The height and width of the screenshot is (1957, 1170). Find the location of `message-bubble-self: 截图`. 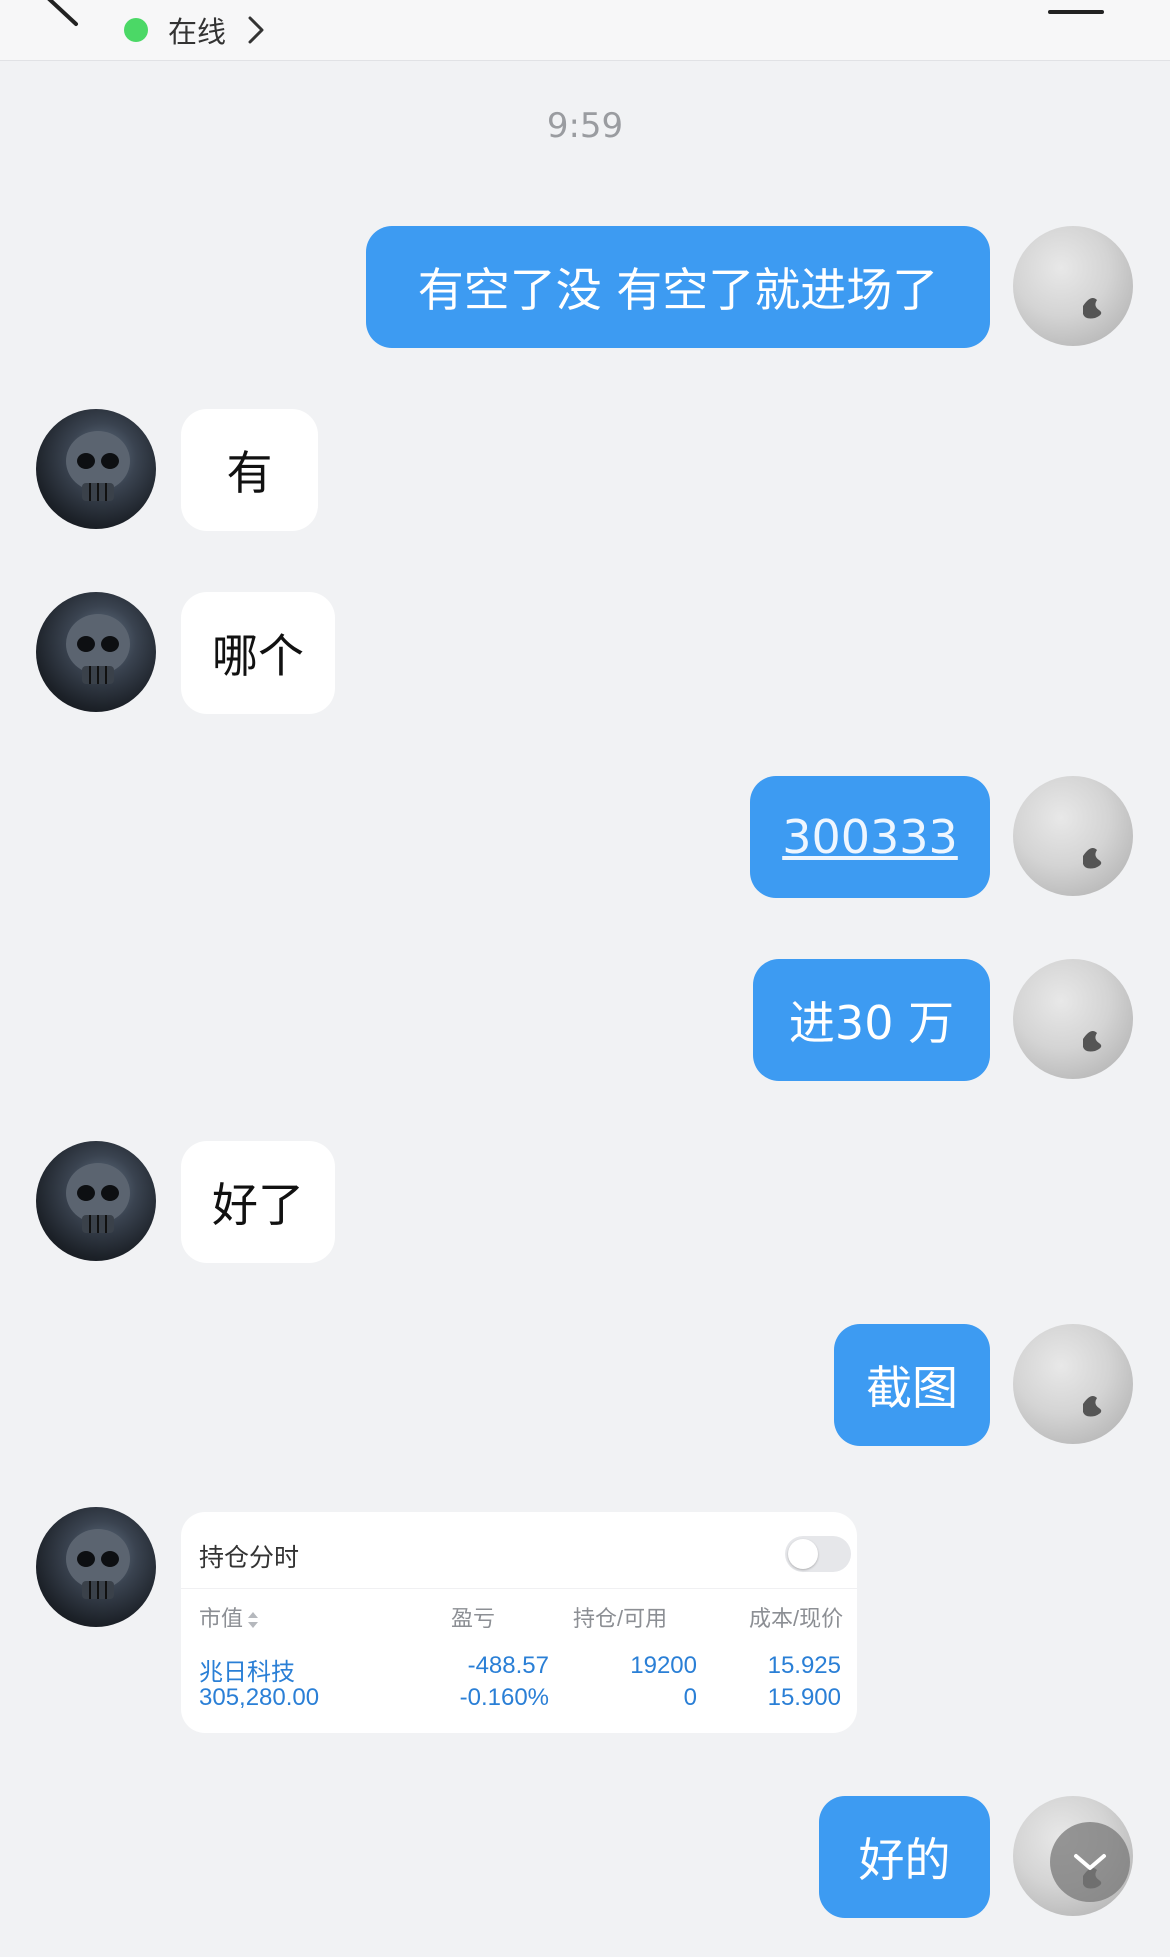

message-bubble-self: 截图 is located at coordinates (912, 1385).